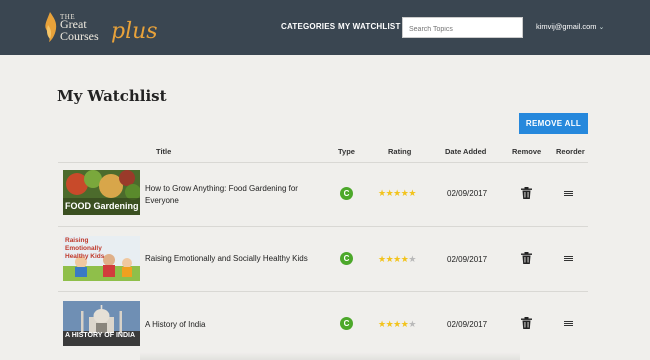 The height and width of the screenshot is (360, 650). What do you see at coordinates (230, 325) in the screenshot?
I see `course-title-link: A History of India` at bounding box center [230, 325].